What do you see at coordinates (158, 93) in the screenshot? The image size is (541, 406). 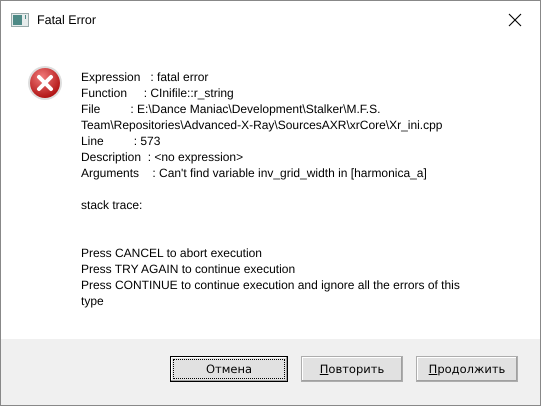 I see `error-detail: Function : CInifile::r_string` at bounding box center [158, 93].